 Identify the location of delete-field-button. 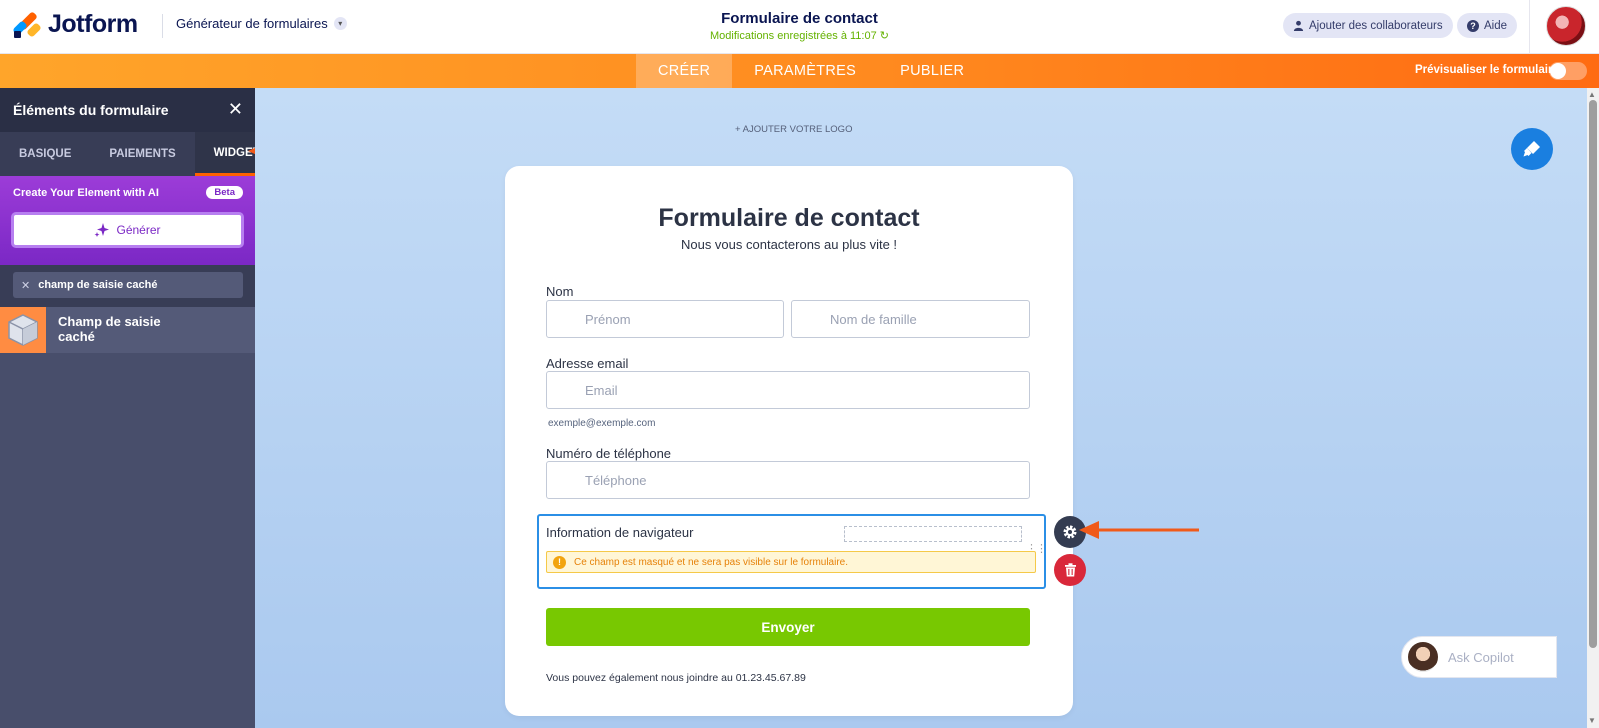
(1070, 570).